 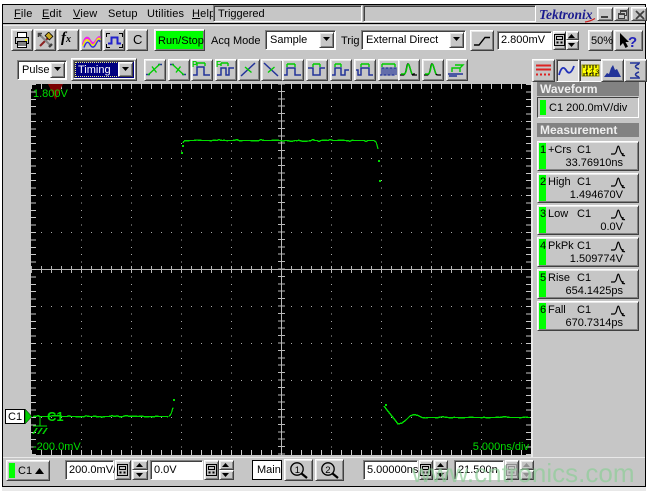 I want to click on svg-text: 5.000ns/div, so click(x=501, y=447).